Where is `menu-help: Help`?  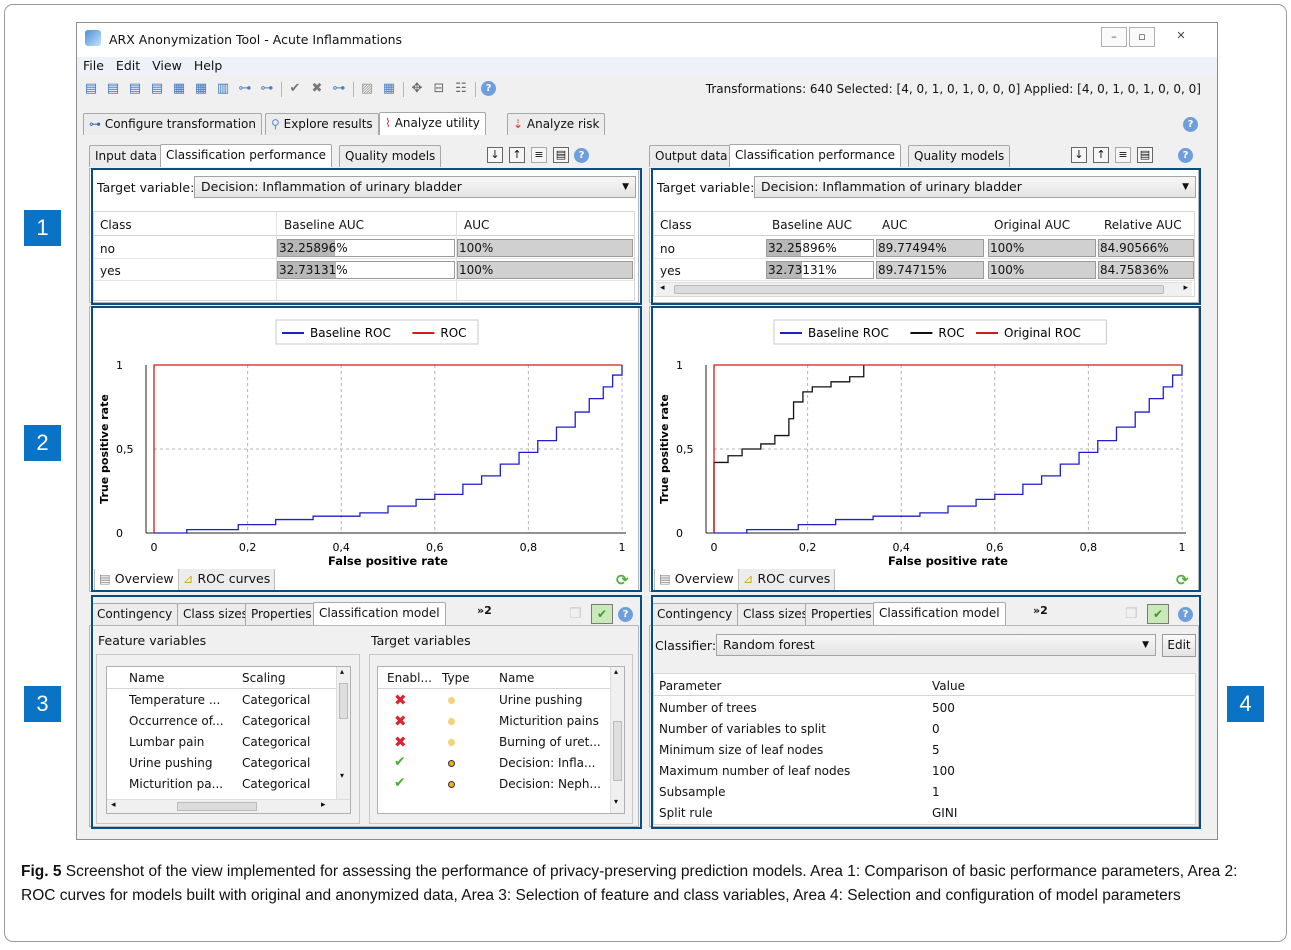 menu-help: Help is located at coordinates (208, 66).